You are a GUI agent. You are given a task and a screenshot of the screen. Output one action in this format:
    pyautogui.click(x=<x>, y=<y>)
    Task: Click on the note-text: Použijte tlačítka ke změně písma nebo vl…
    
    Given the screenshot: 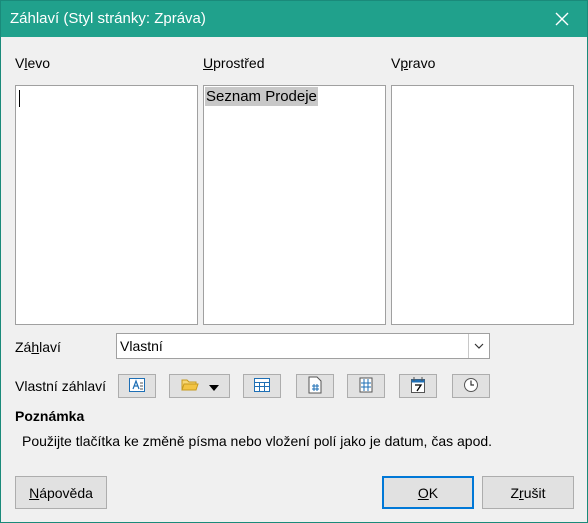 What is the action you would take?
    pyautogui.click(x=257, y=441)
    